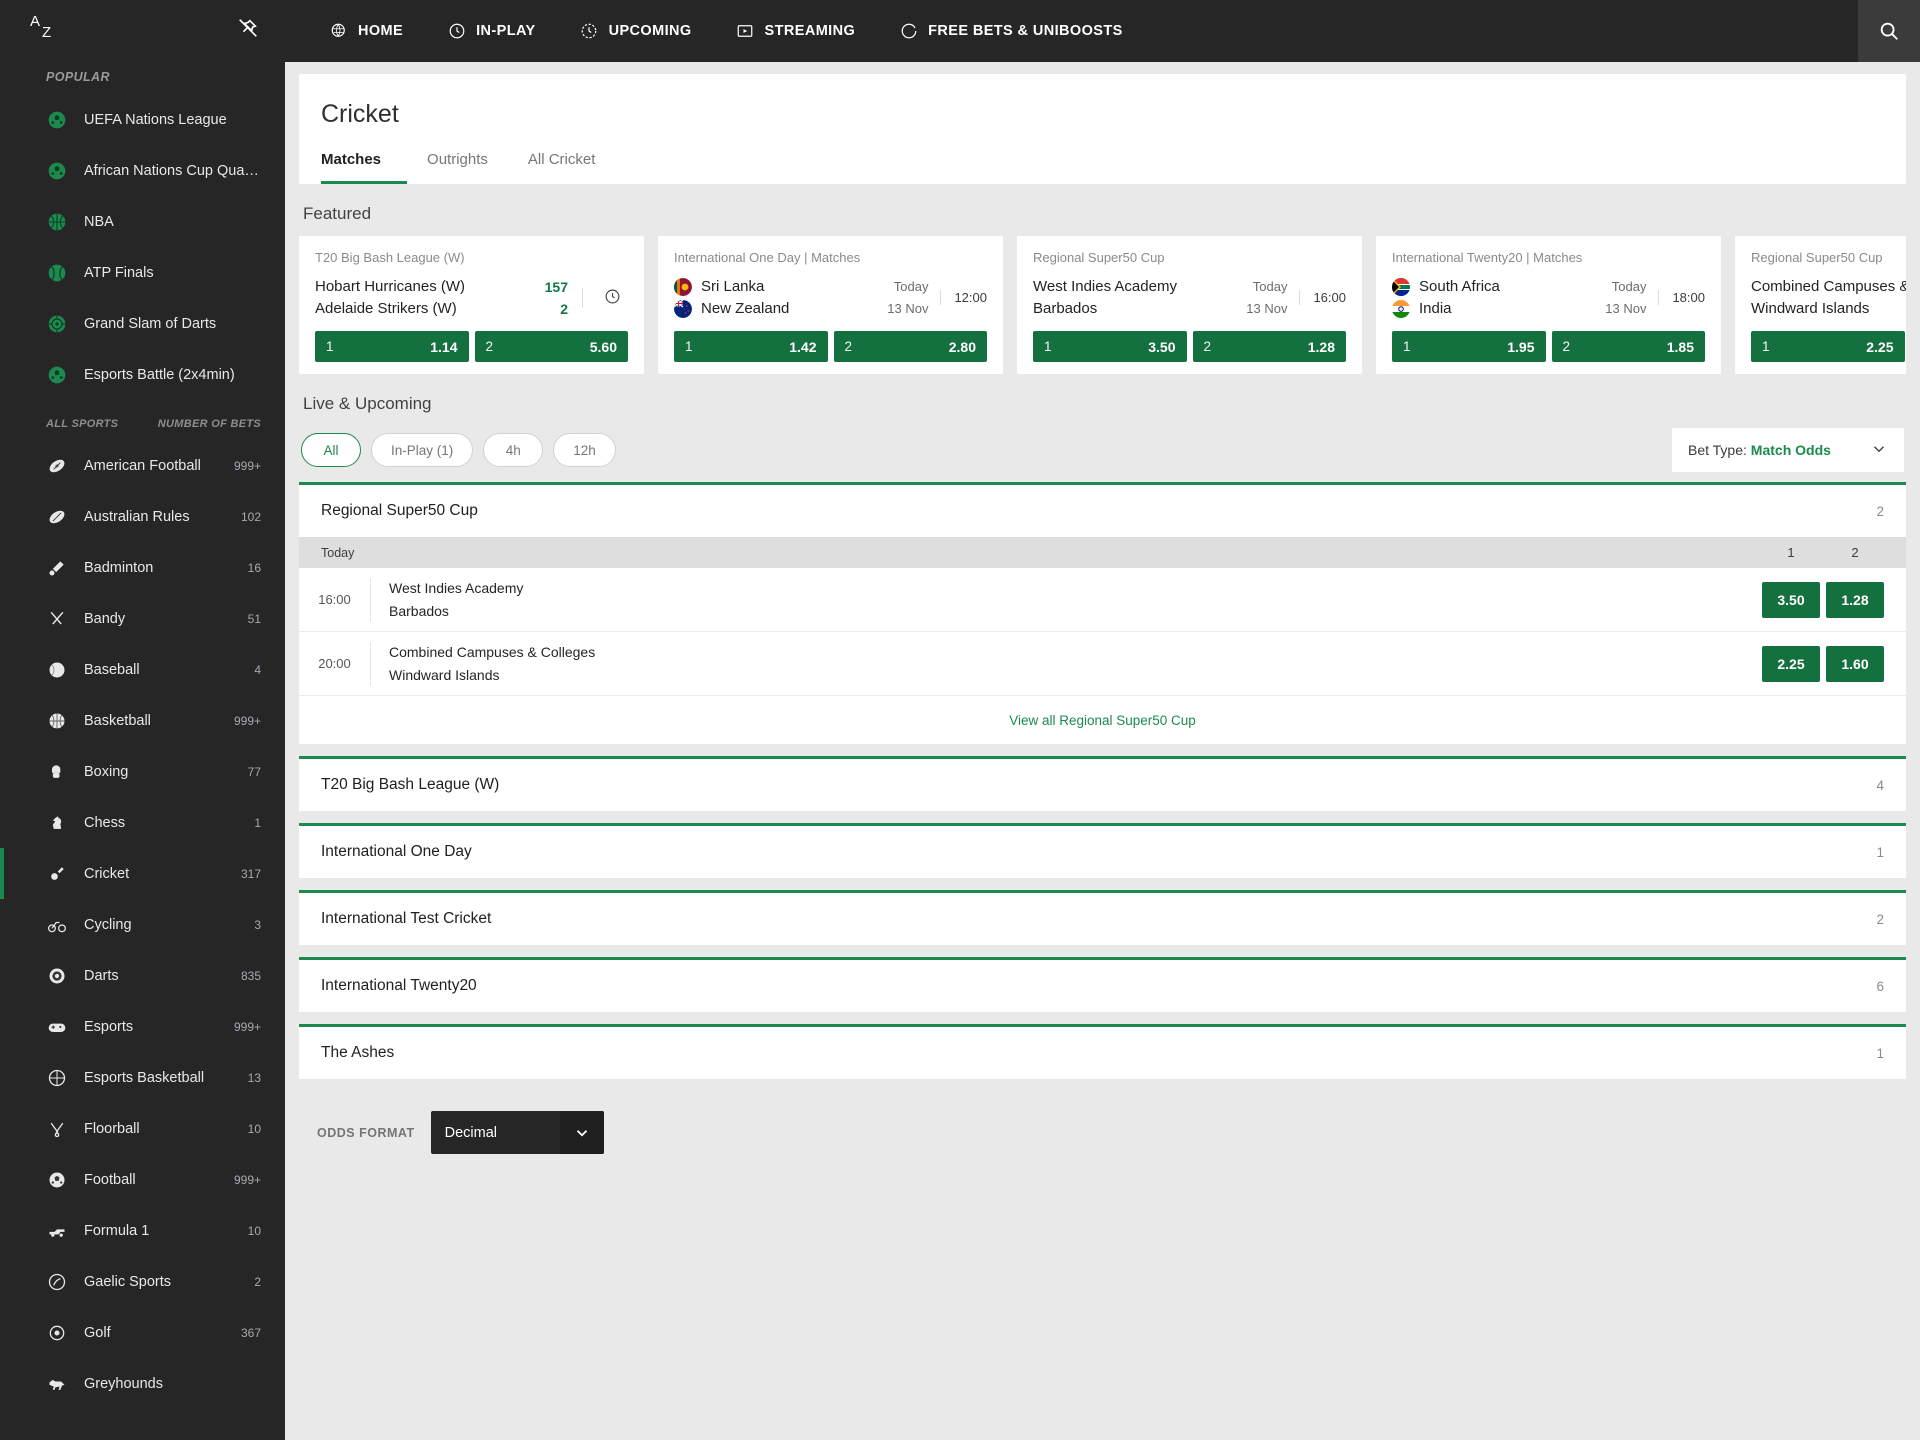 The image size is (1920, 1440). I want to click on sidebar-item-american-football: American Football 999+, so click(142, 465).